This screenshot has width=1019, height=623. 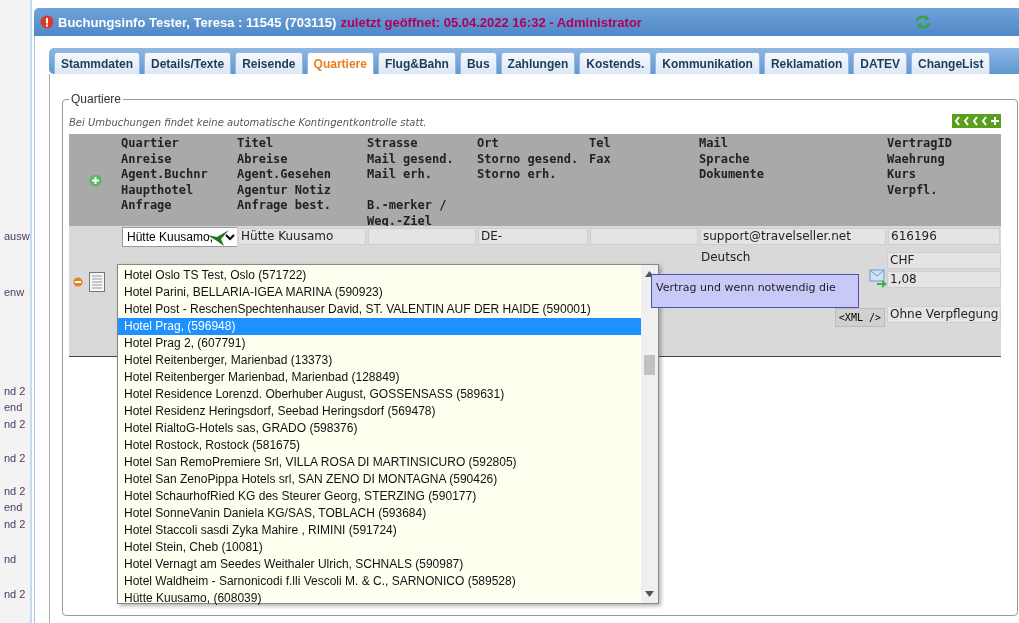 What do you see at coordinates (416, 63) in the screenshot?
I see `tab: Flug&Bahn` at bounding box center [416, 63].